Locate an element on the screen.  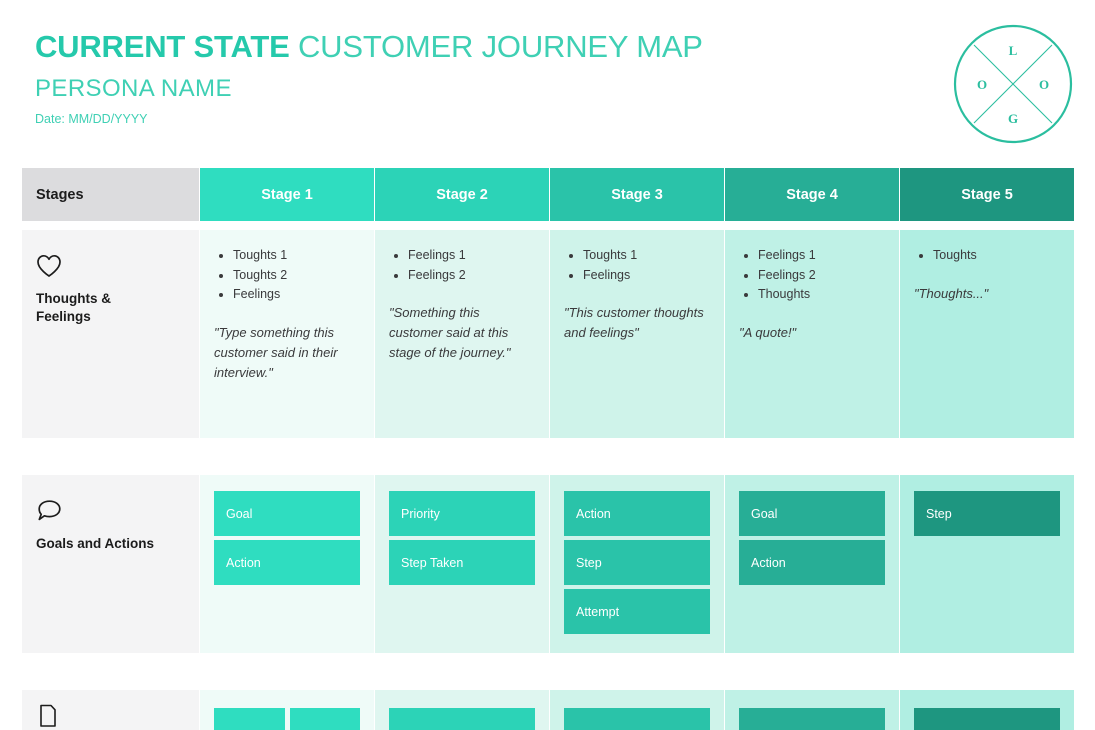
action-chip: Priority is located at coordinates (462, 513).